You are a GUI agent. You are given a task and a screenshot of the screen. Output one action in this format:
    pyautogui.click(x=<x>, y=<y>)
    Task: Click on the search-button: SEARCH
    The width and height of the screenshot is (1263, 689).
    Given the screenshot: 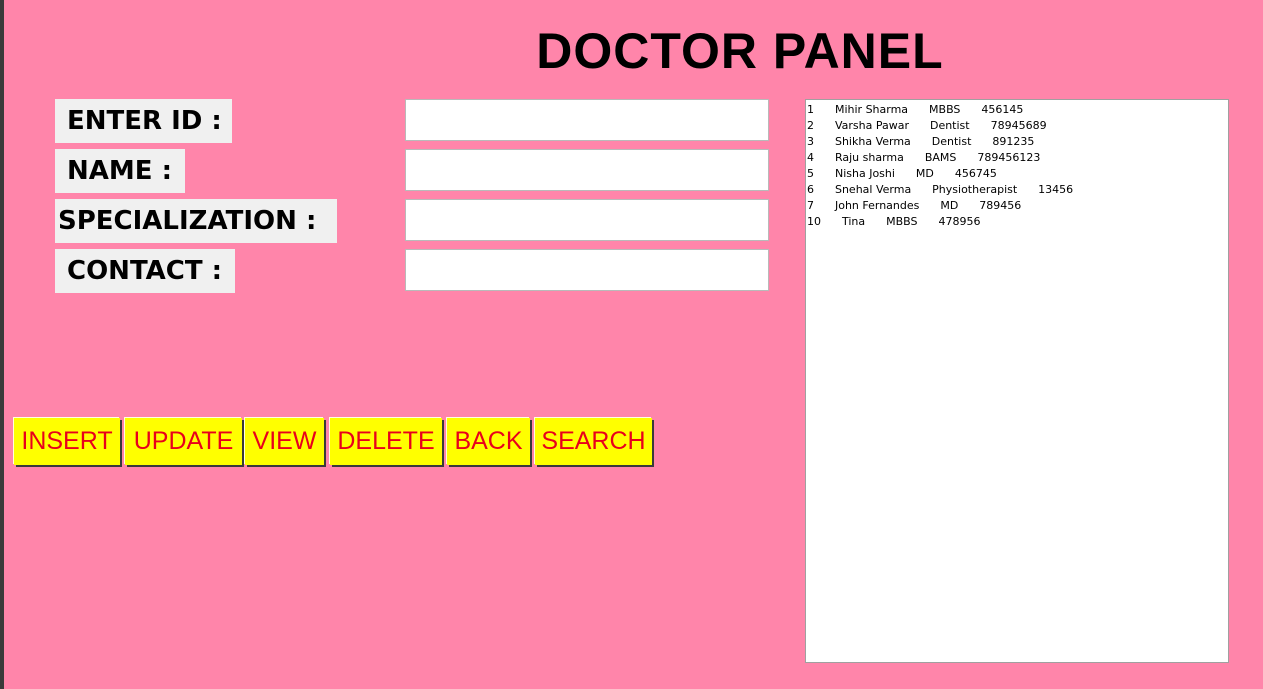 What is the action you would take?
    pyautogui.click(x=593, y=441)
    